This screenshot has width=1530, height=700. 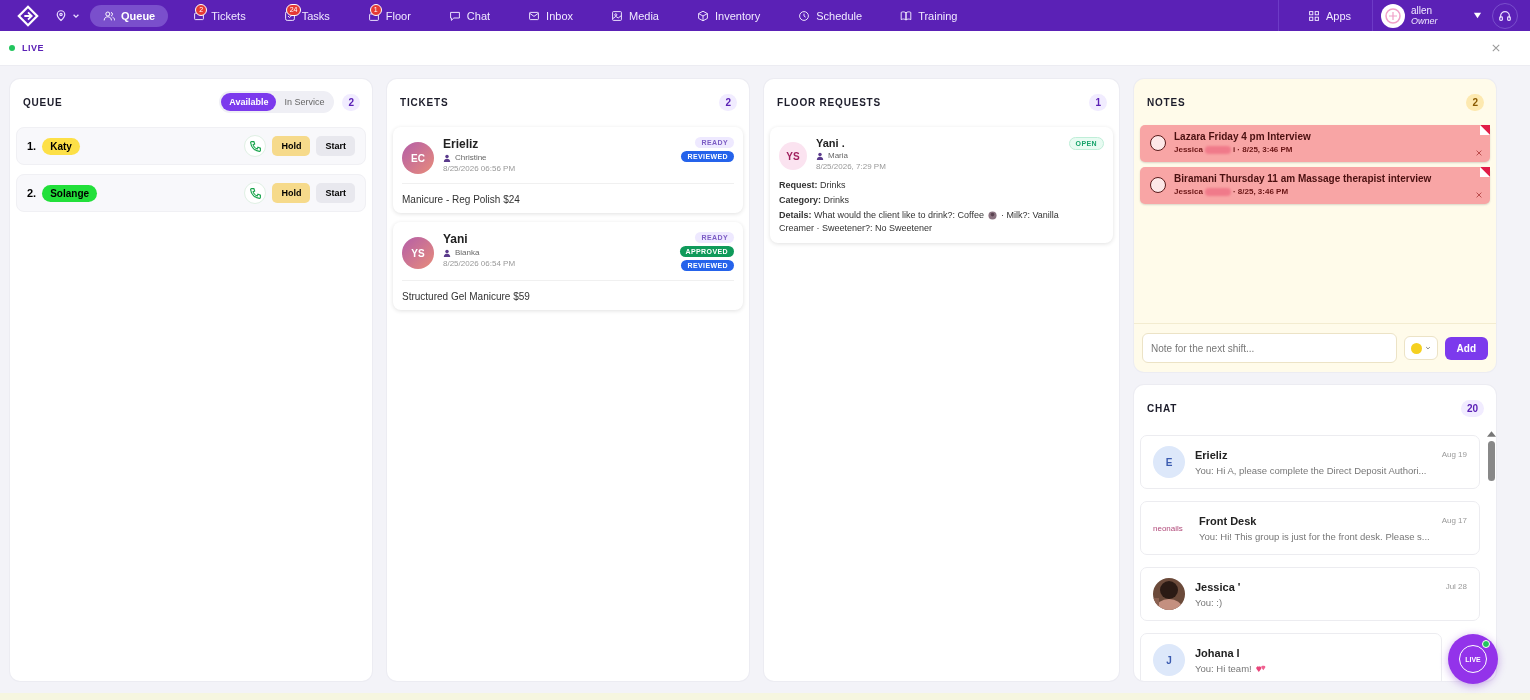 I want to click on nav-tab: Training, so click(x=929, y=15).